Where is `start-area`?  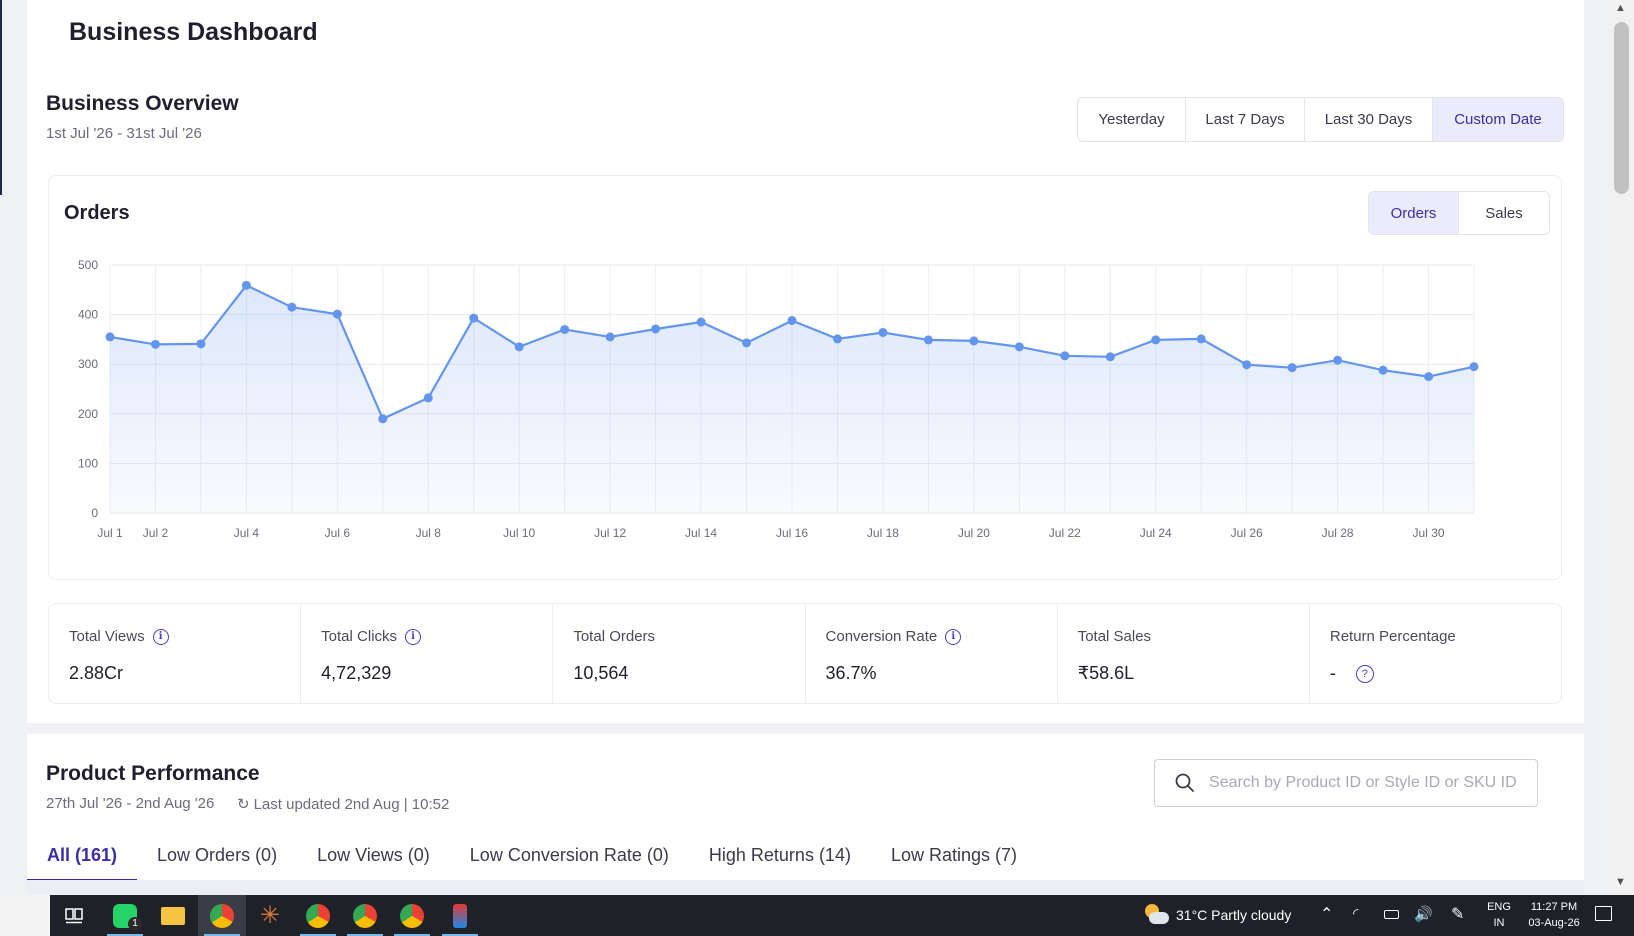 start-area is located at coordinates (25, 915).